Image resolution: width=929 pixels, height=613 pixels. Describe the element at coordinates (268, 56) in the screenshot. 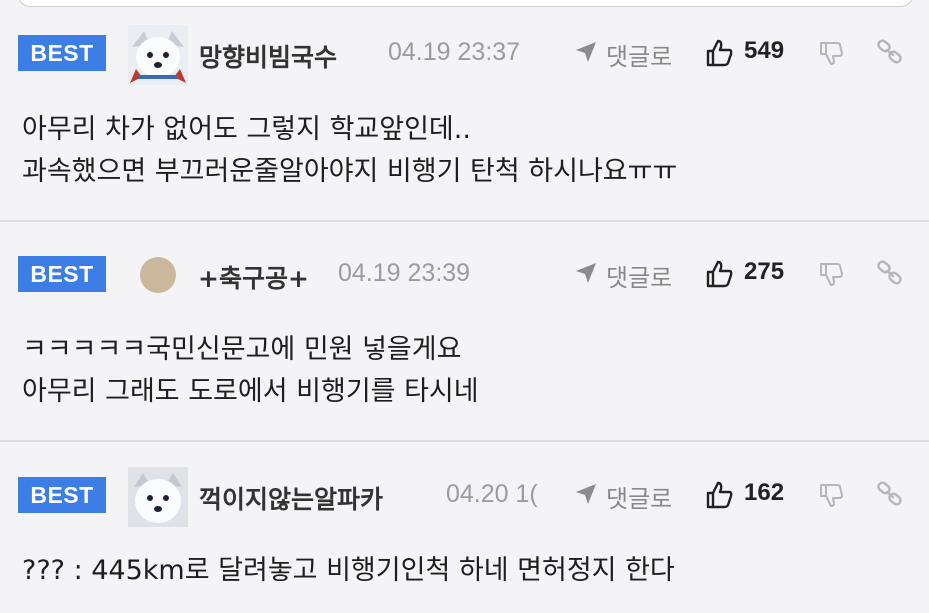

I see `nickname: 망향비빔국수` at that location.